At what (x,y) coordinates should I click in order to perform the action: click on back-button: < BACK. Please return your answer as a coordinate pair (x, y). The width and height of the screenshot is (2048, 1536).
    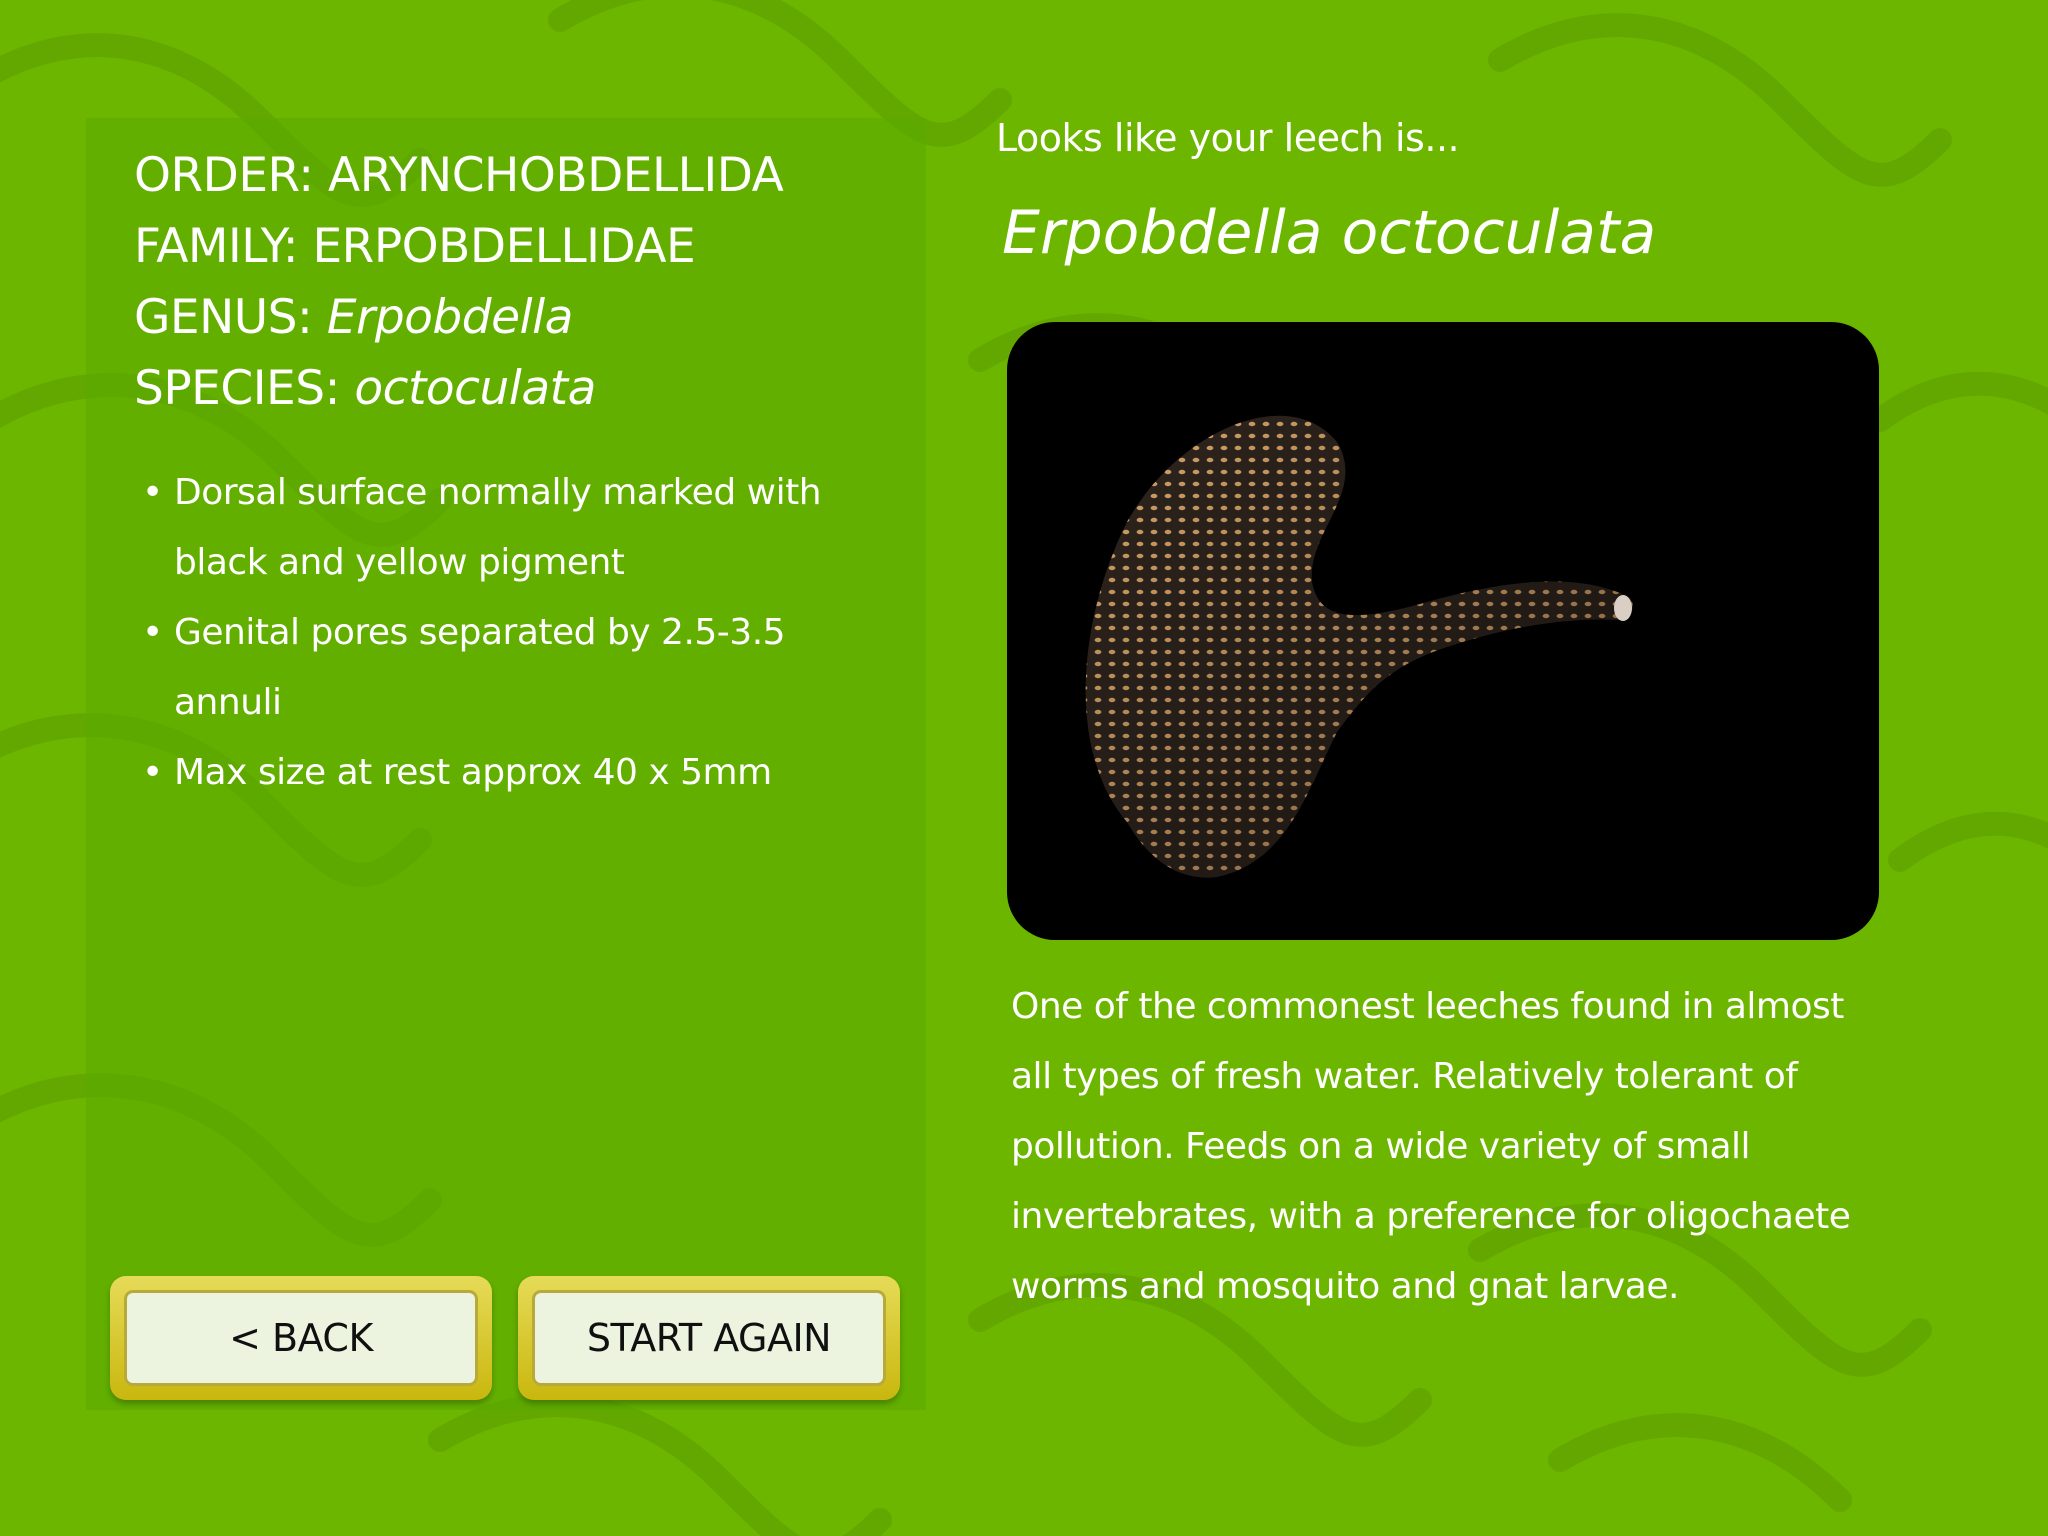
    Looking at the image, I should click on (301, 1338).